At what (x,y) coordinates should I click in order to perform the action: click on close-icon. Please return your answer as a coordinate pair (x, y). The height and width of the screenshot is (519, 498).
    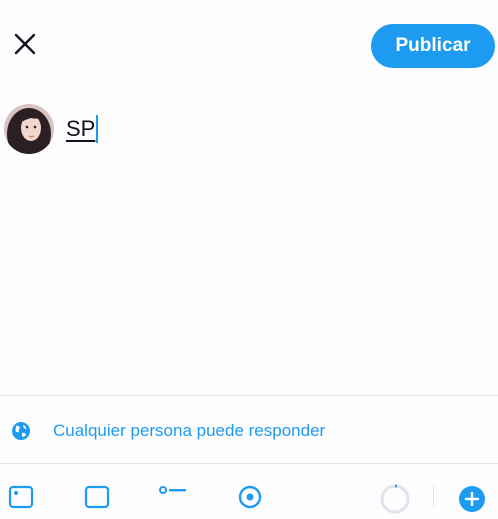
    Looking at the image, I should click on (25, 46).